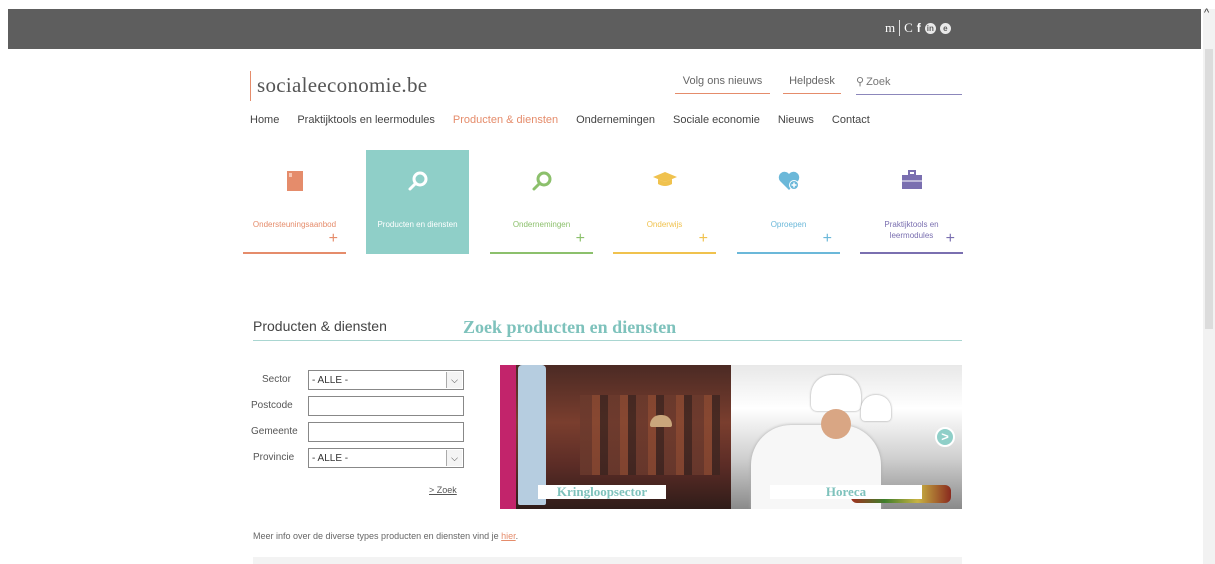 The width and height of the screenshot is (1215, 564). Describe the element at coordinates (878, 82) in the screenshot. I see `search-placeholder: Zoek` at that location.